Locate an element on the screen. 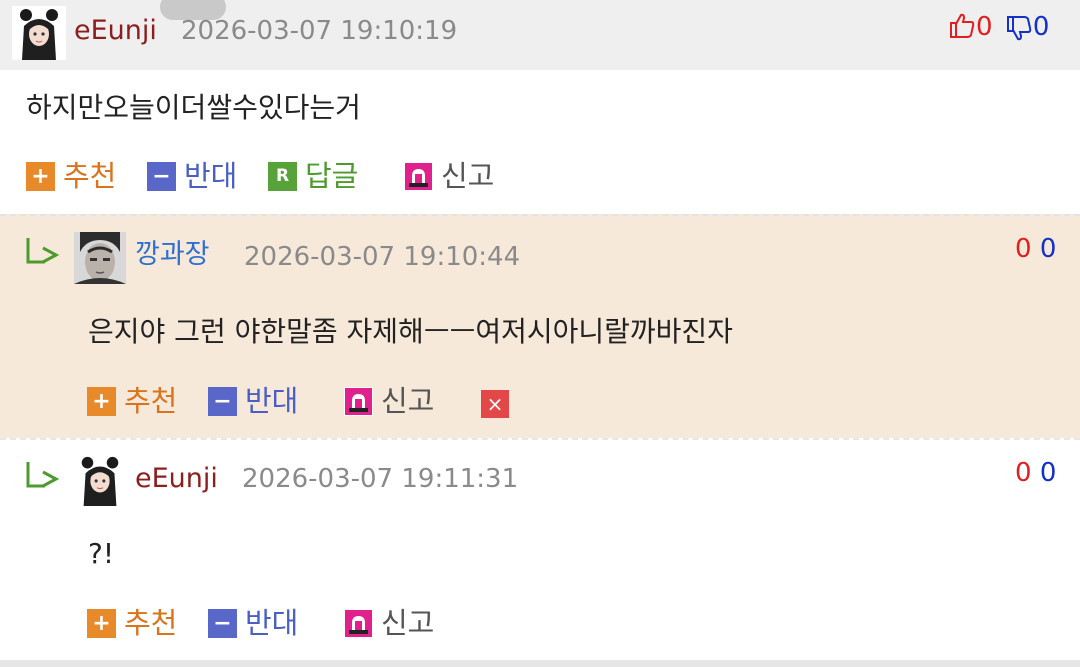 The height and width of the screenshot is (667, 1080). timestamp: 2026-03-07 19:11:31 is located at coordinates (380, 479).